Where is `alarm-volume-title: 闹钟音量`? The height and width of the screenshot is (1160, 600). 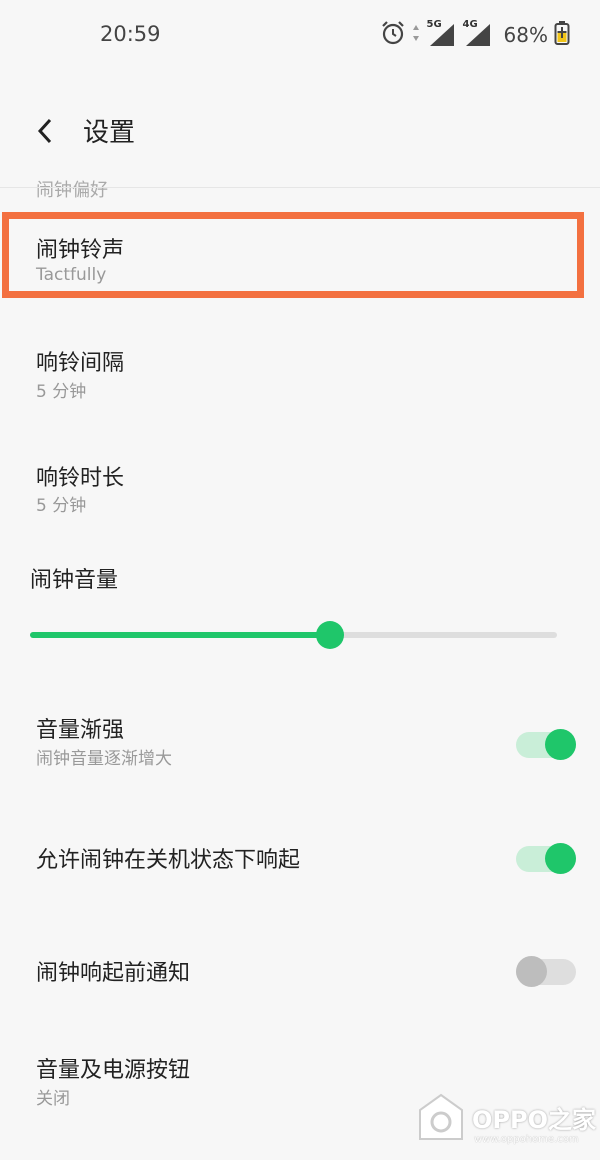 alarm-volume-title: 闹钟音量 is located at coordinates (74, 580).